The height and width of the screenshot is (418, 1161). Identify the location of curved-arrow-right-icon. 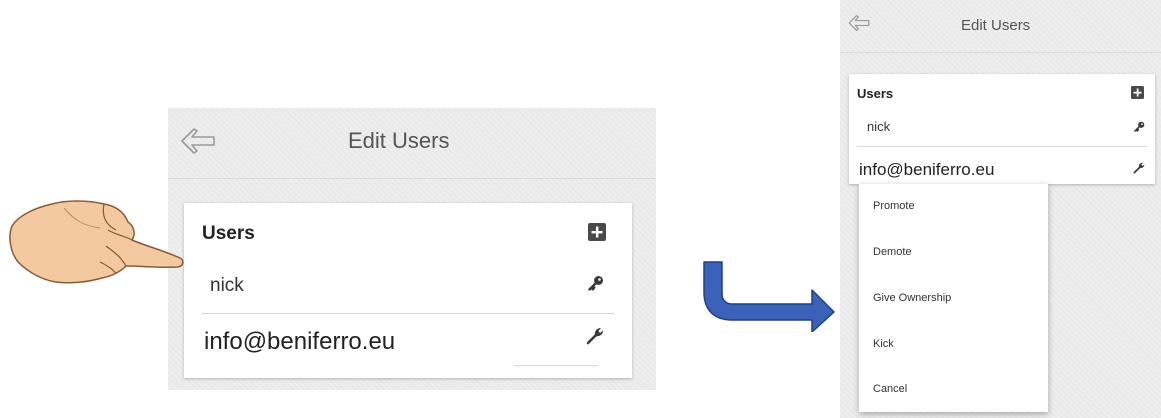
(769, 296).